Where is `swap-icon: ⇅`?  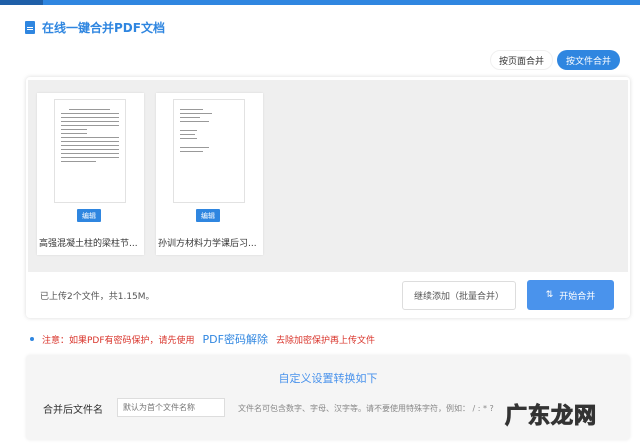 swap-icon: ⇅ is located at coordinates (549, 295).